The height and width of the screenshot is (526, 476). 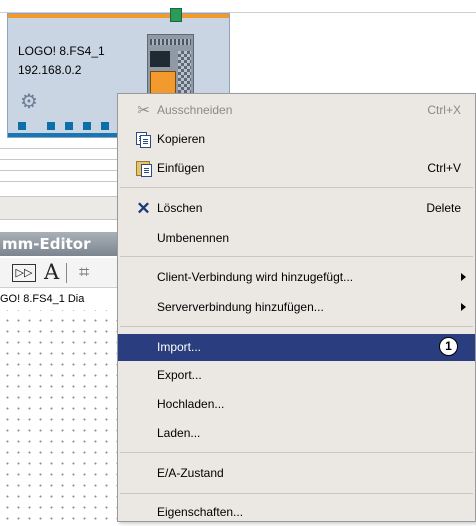 I want to click on scissors-icon: ✂, so click(x=143, y=110).